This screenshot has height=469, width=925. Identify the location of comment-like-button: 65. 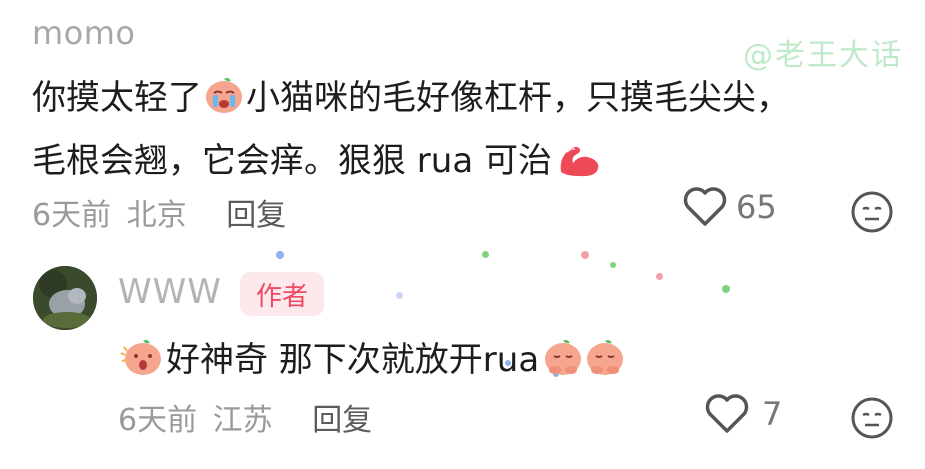
(729, 207).